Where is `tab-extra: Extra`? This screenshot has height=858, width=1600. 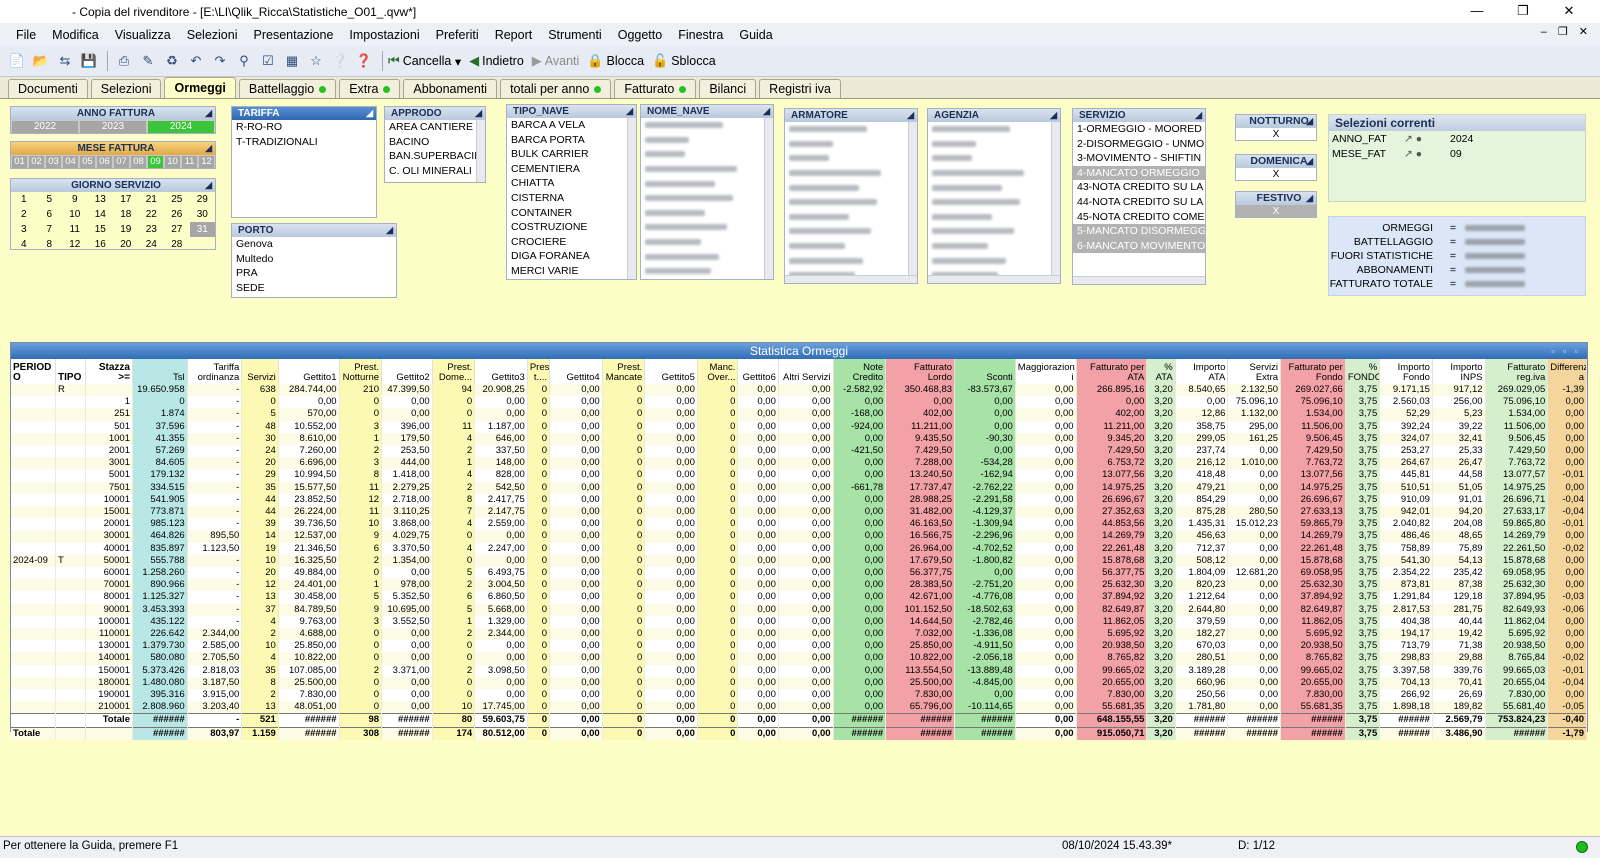 tab-extra: Extra is located at coordinates (370, 88).